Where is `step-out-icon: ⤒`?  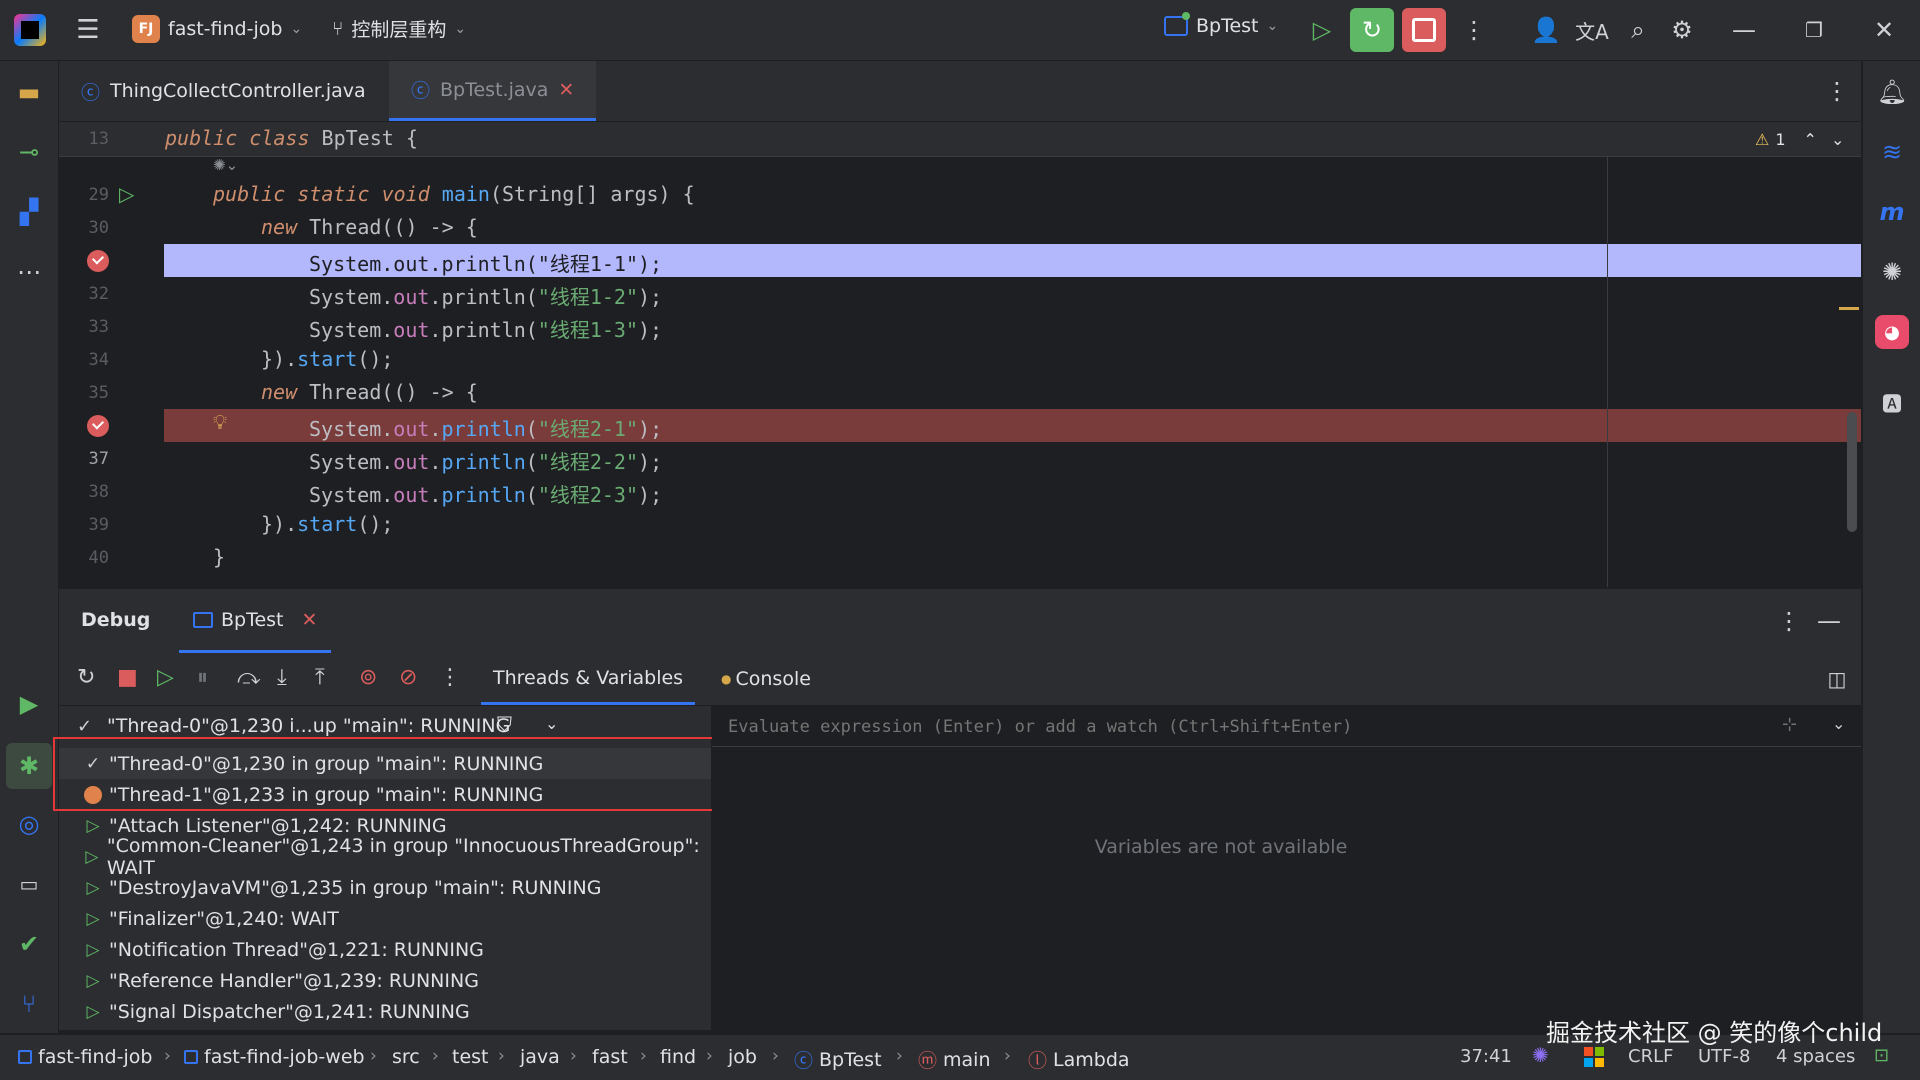
step-out-icon: ⤒ is located at coordinates (320, 677).